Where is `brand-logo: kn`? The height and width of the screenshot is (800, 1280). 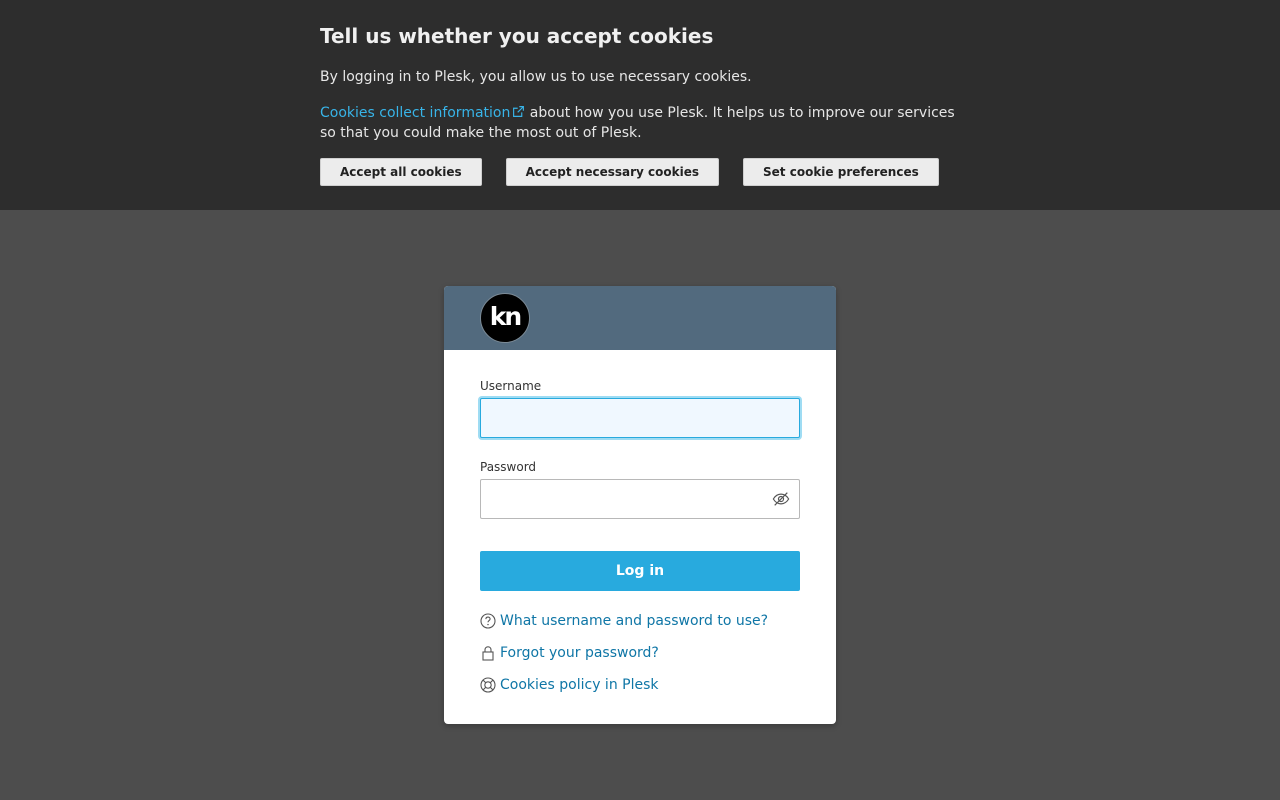
brand-logo: kn is located at coordinates (505, 318).